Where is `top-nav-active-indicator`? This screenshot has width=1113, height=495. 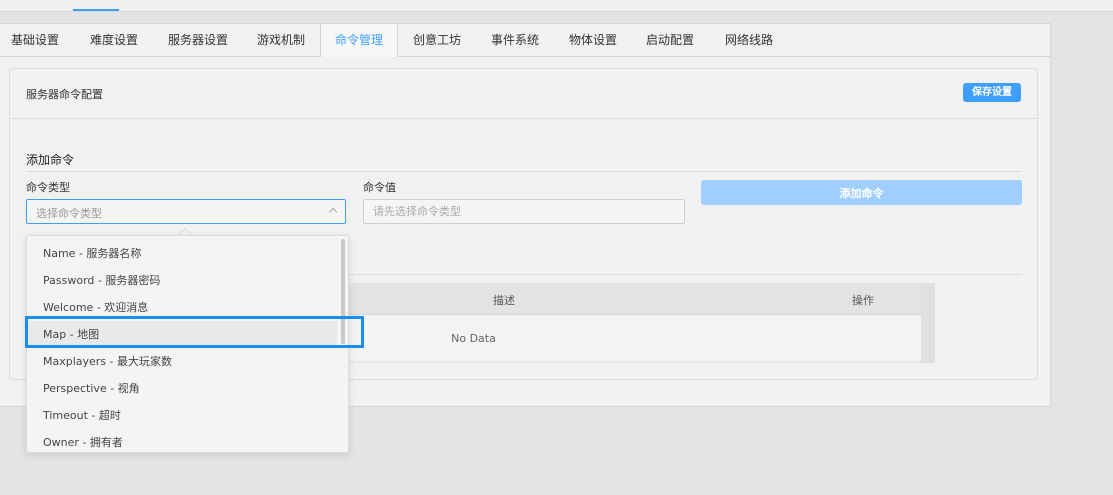
top-nav-active-indicator is located at coordinates (96, 10).